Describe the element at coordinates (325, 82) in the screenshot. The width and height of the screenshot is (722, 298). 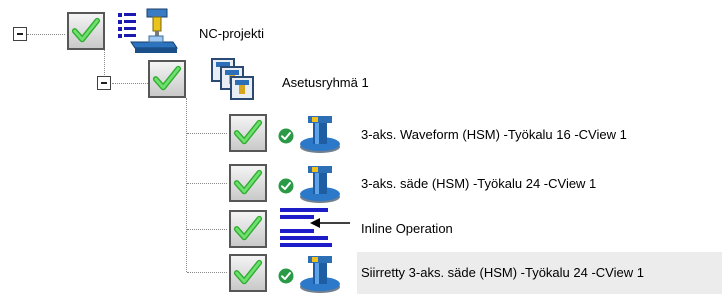
I see `node-label: Asetusryhmä 1` at that location.